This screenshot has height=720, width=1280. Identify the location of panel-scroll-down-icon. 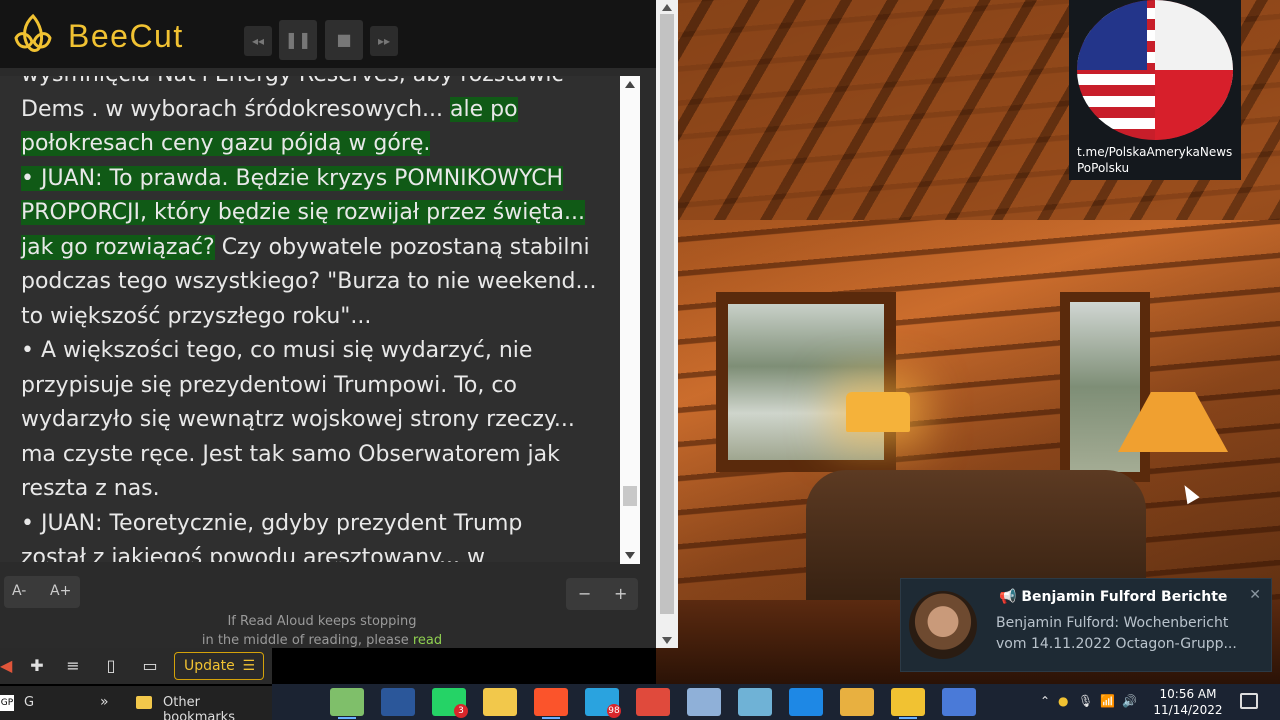
(667, 640).